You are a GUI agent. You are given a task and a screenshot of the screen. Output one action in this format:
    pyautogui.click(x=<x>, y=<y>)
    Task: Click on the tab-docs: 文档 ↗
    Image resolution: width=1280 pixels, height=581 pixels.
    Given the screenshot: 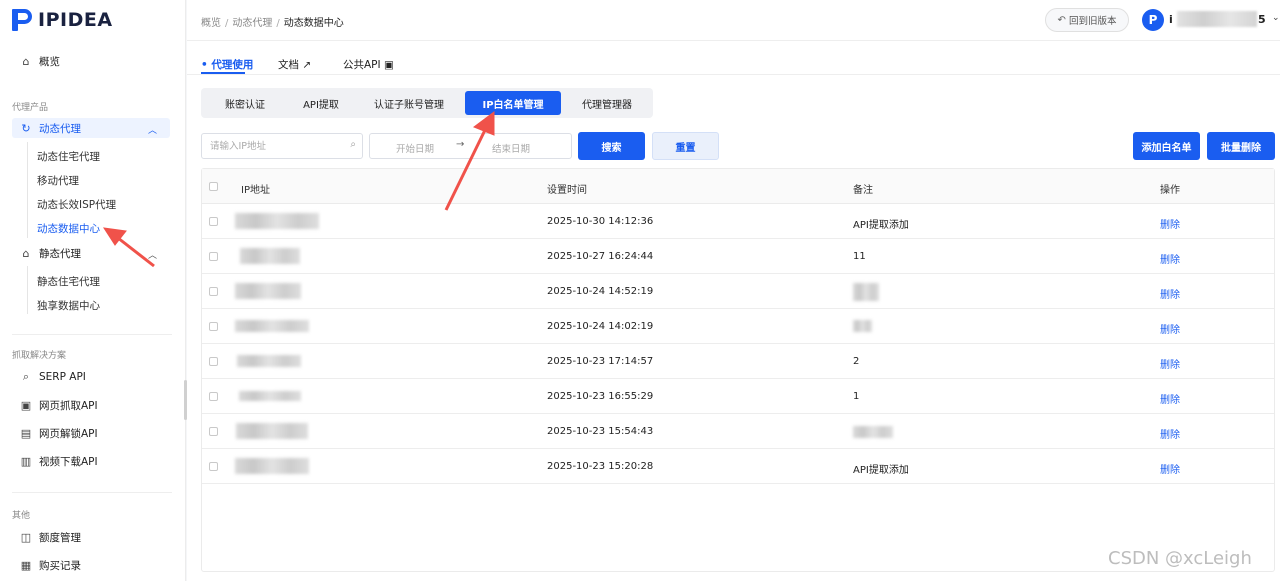 What is the action you would take?
    pyautogui.click(x=294, y=64)
    